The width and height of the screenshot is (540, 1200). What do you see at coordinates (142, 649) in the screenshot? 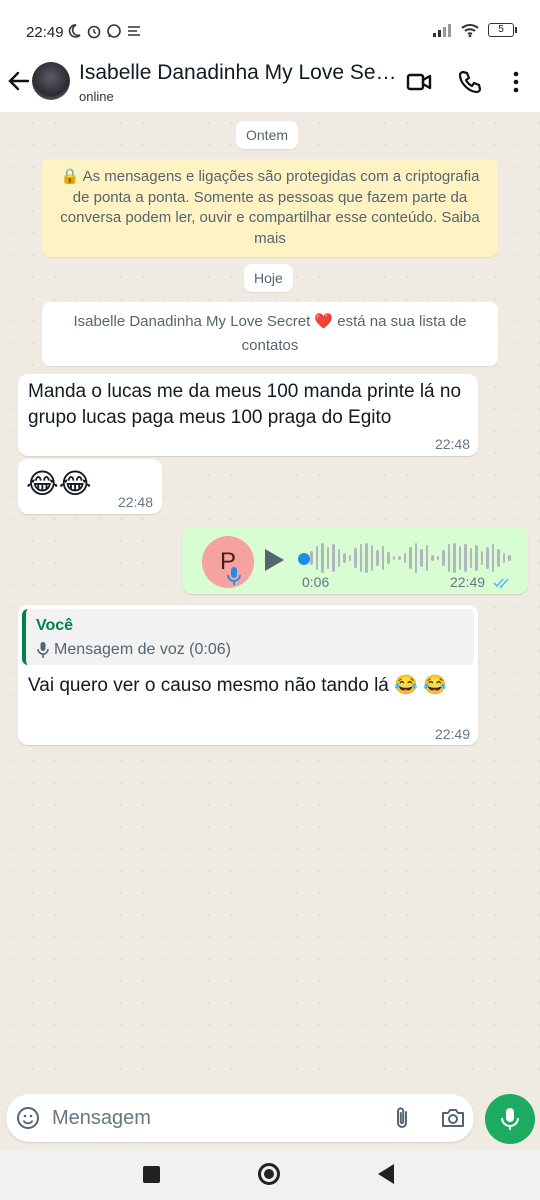
I see `quote-text: Mensagem de voz (0:06)` at bounding box center [142, 649].